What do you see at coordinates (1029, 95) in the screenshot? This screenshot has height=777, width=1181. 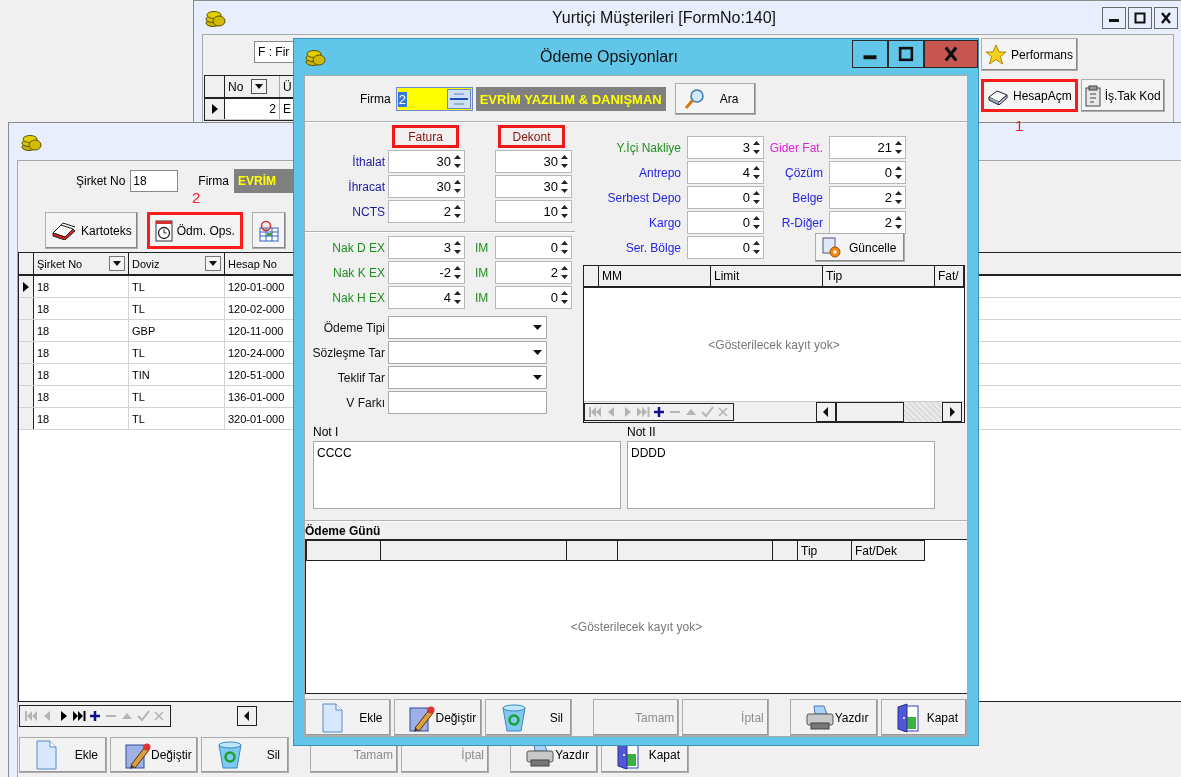 I see `toolbar-button: HesapAçm` at bounding box center [1029, 95].